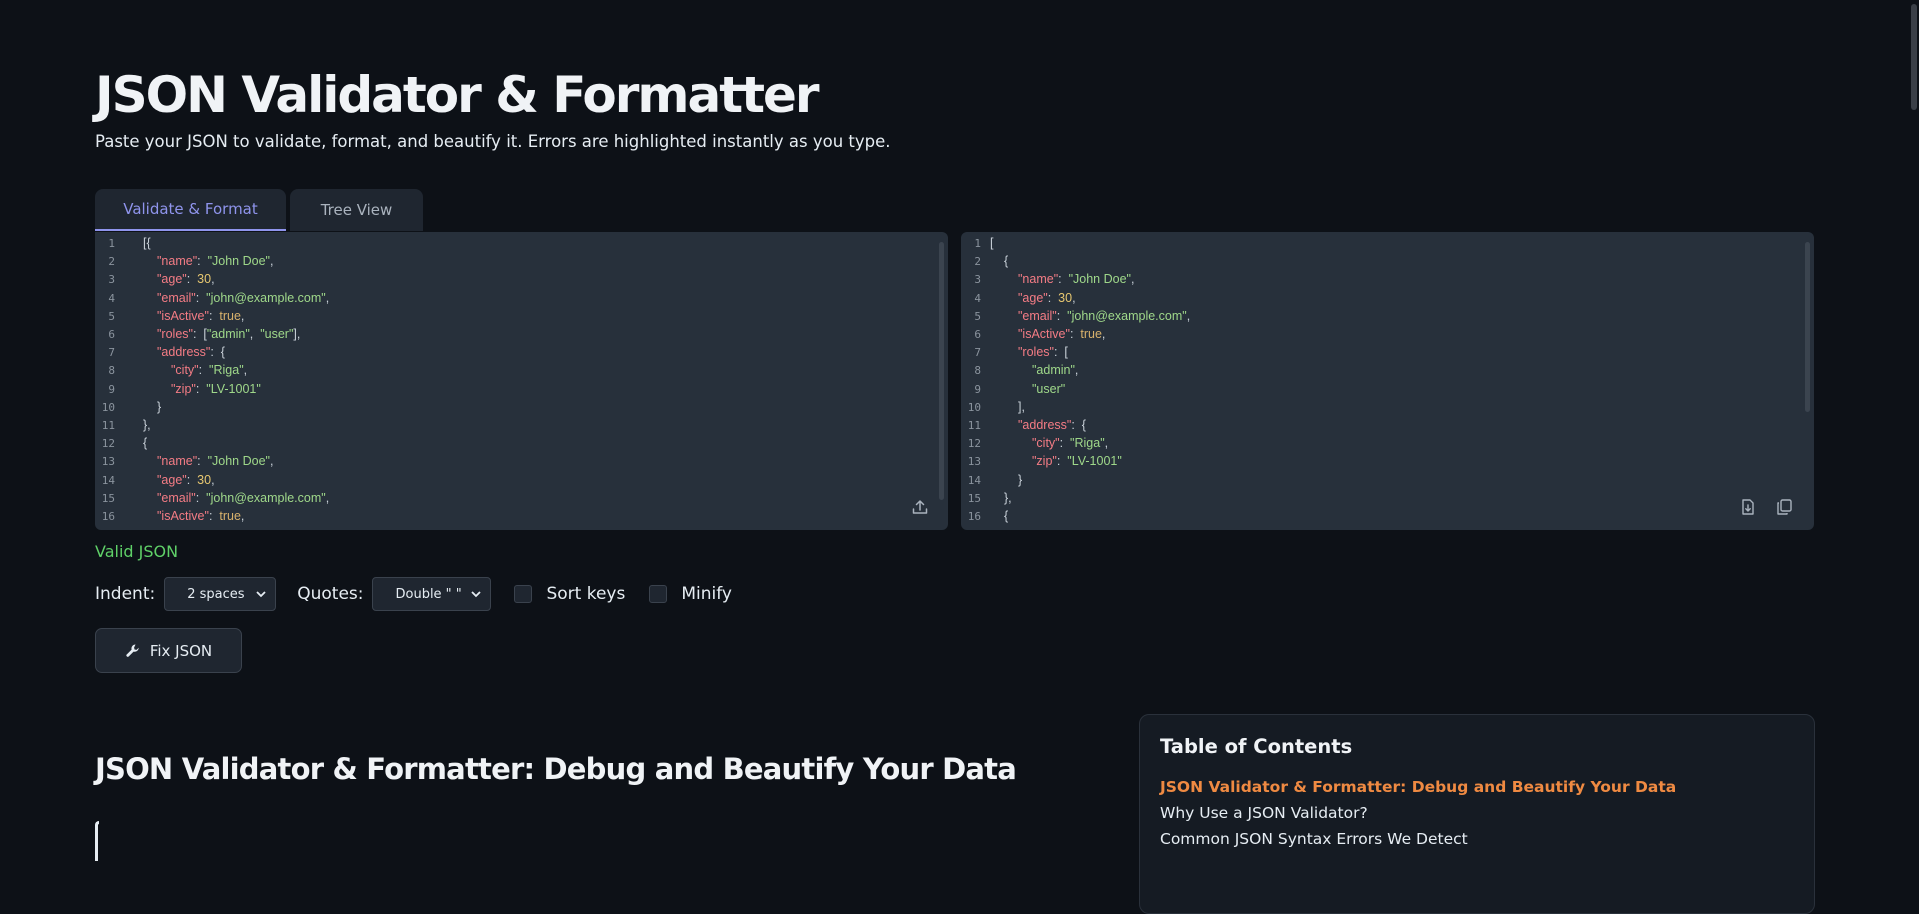  What do you see at coordinates (1055, 370) in the screenshot?
I see `code-line: "admin",` at bounding box center [1055, 370].